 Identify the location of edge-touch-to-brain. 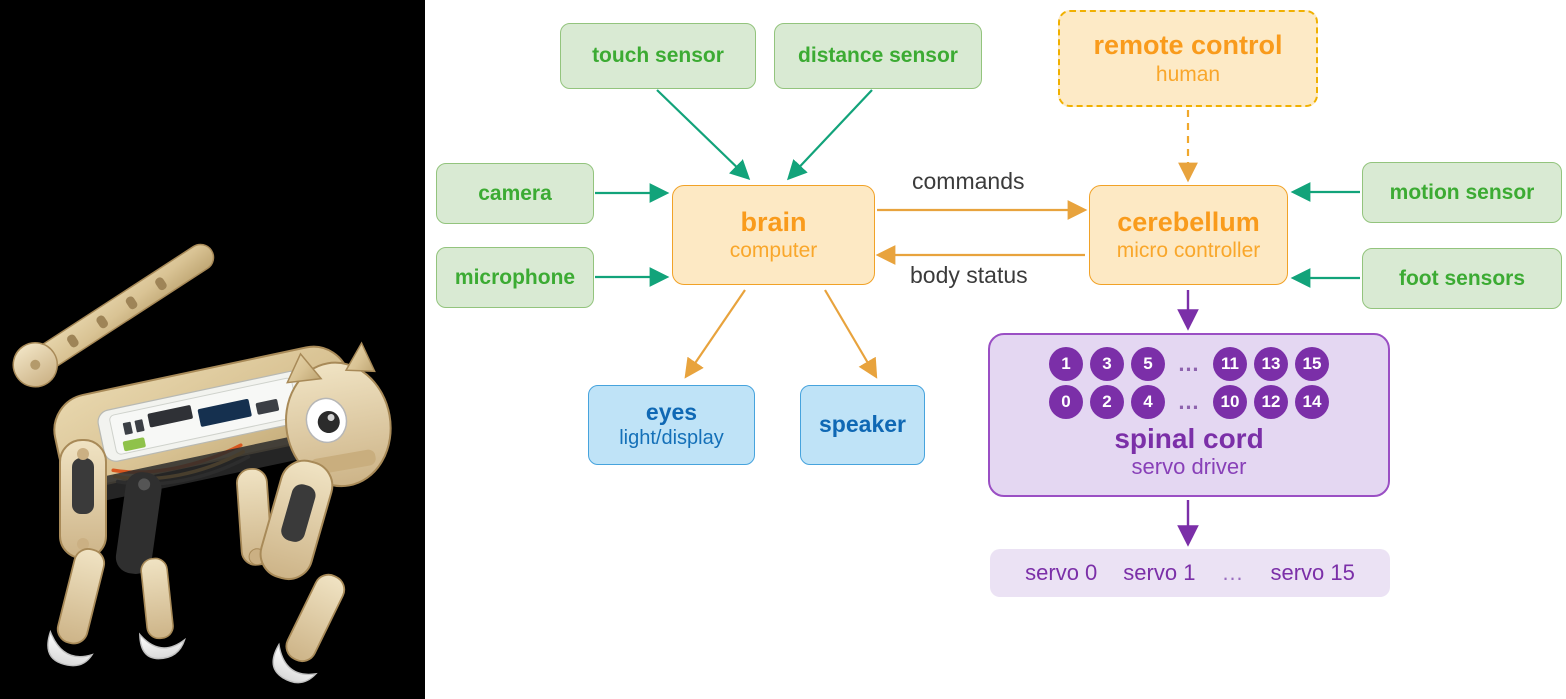
(703, 135).